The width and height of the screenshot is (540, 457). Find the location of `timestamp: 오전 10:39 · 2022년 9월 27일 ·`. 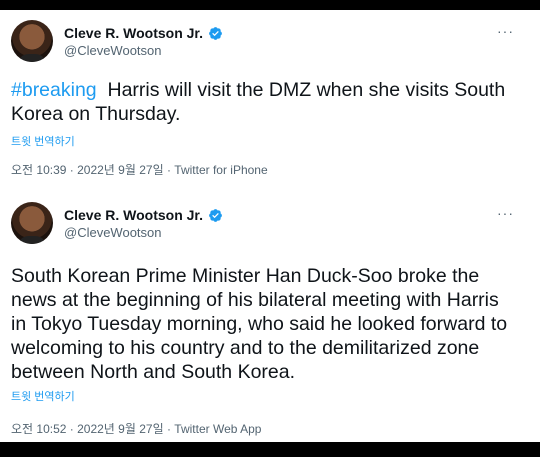

timestamp: 오전 10:39 · 2022년 9월 27일 · is located at coordinates (92, 170).